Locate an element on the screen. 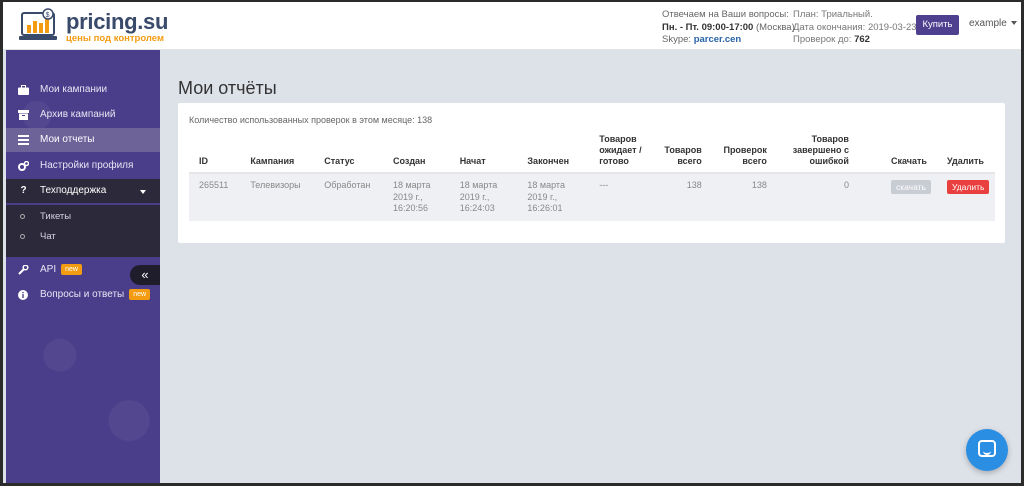  sidebar-item-label: API is located at coordinates (48, 269).